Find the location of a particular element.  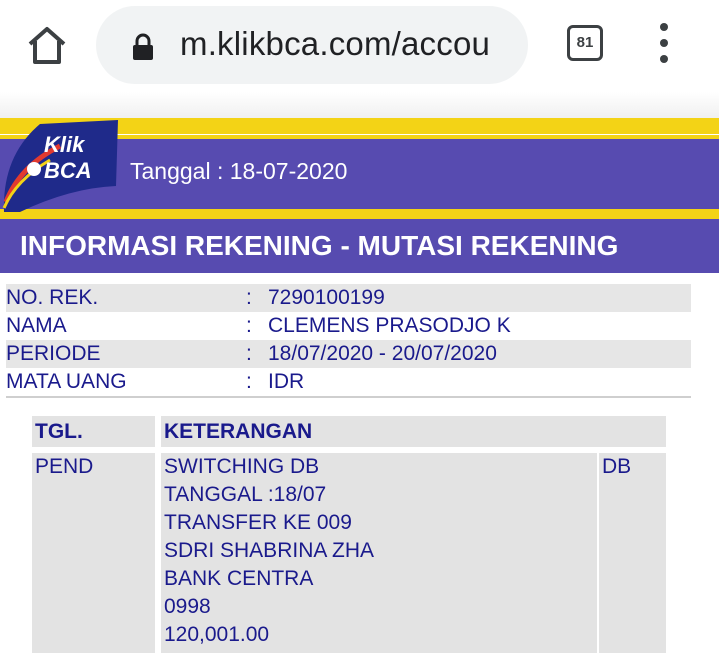

description-line: SWITCHING DB is located at coordinates (242, 466).